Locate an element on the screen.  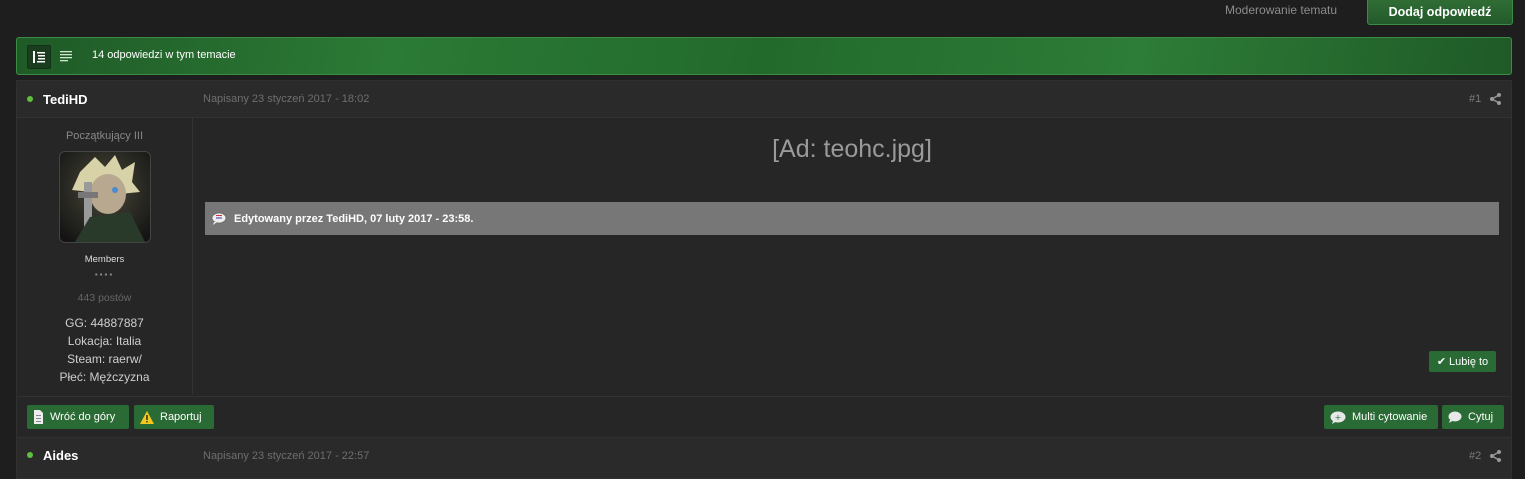
threaded-view-icon is located at coordinates (39, 57).